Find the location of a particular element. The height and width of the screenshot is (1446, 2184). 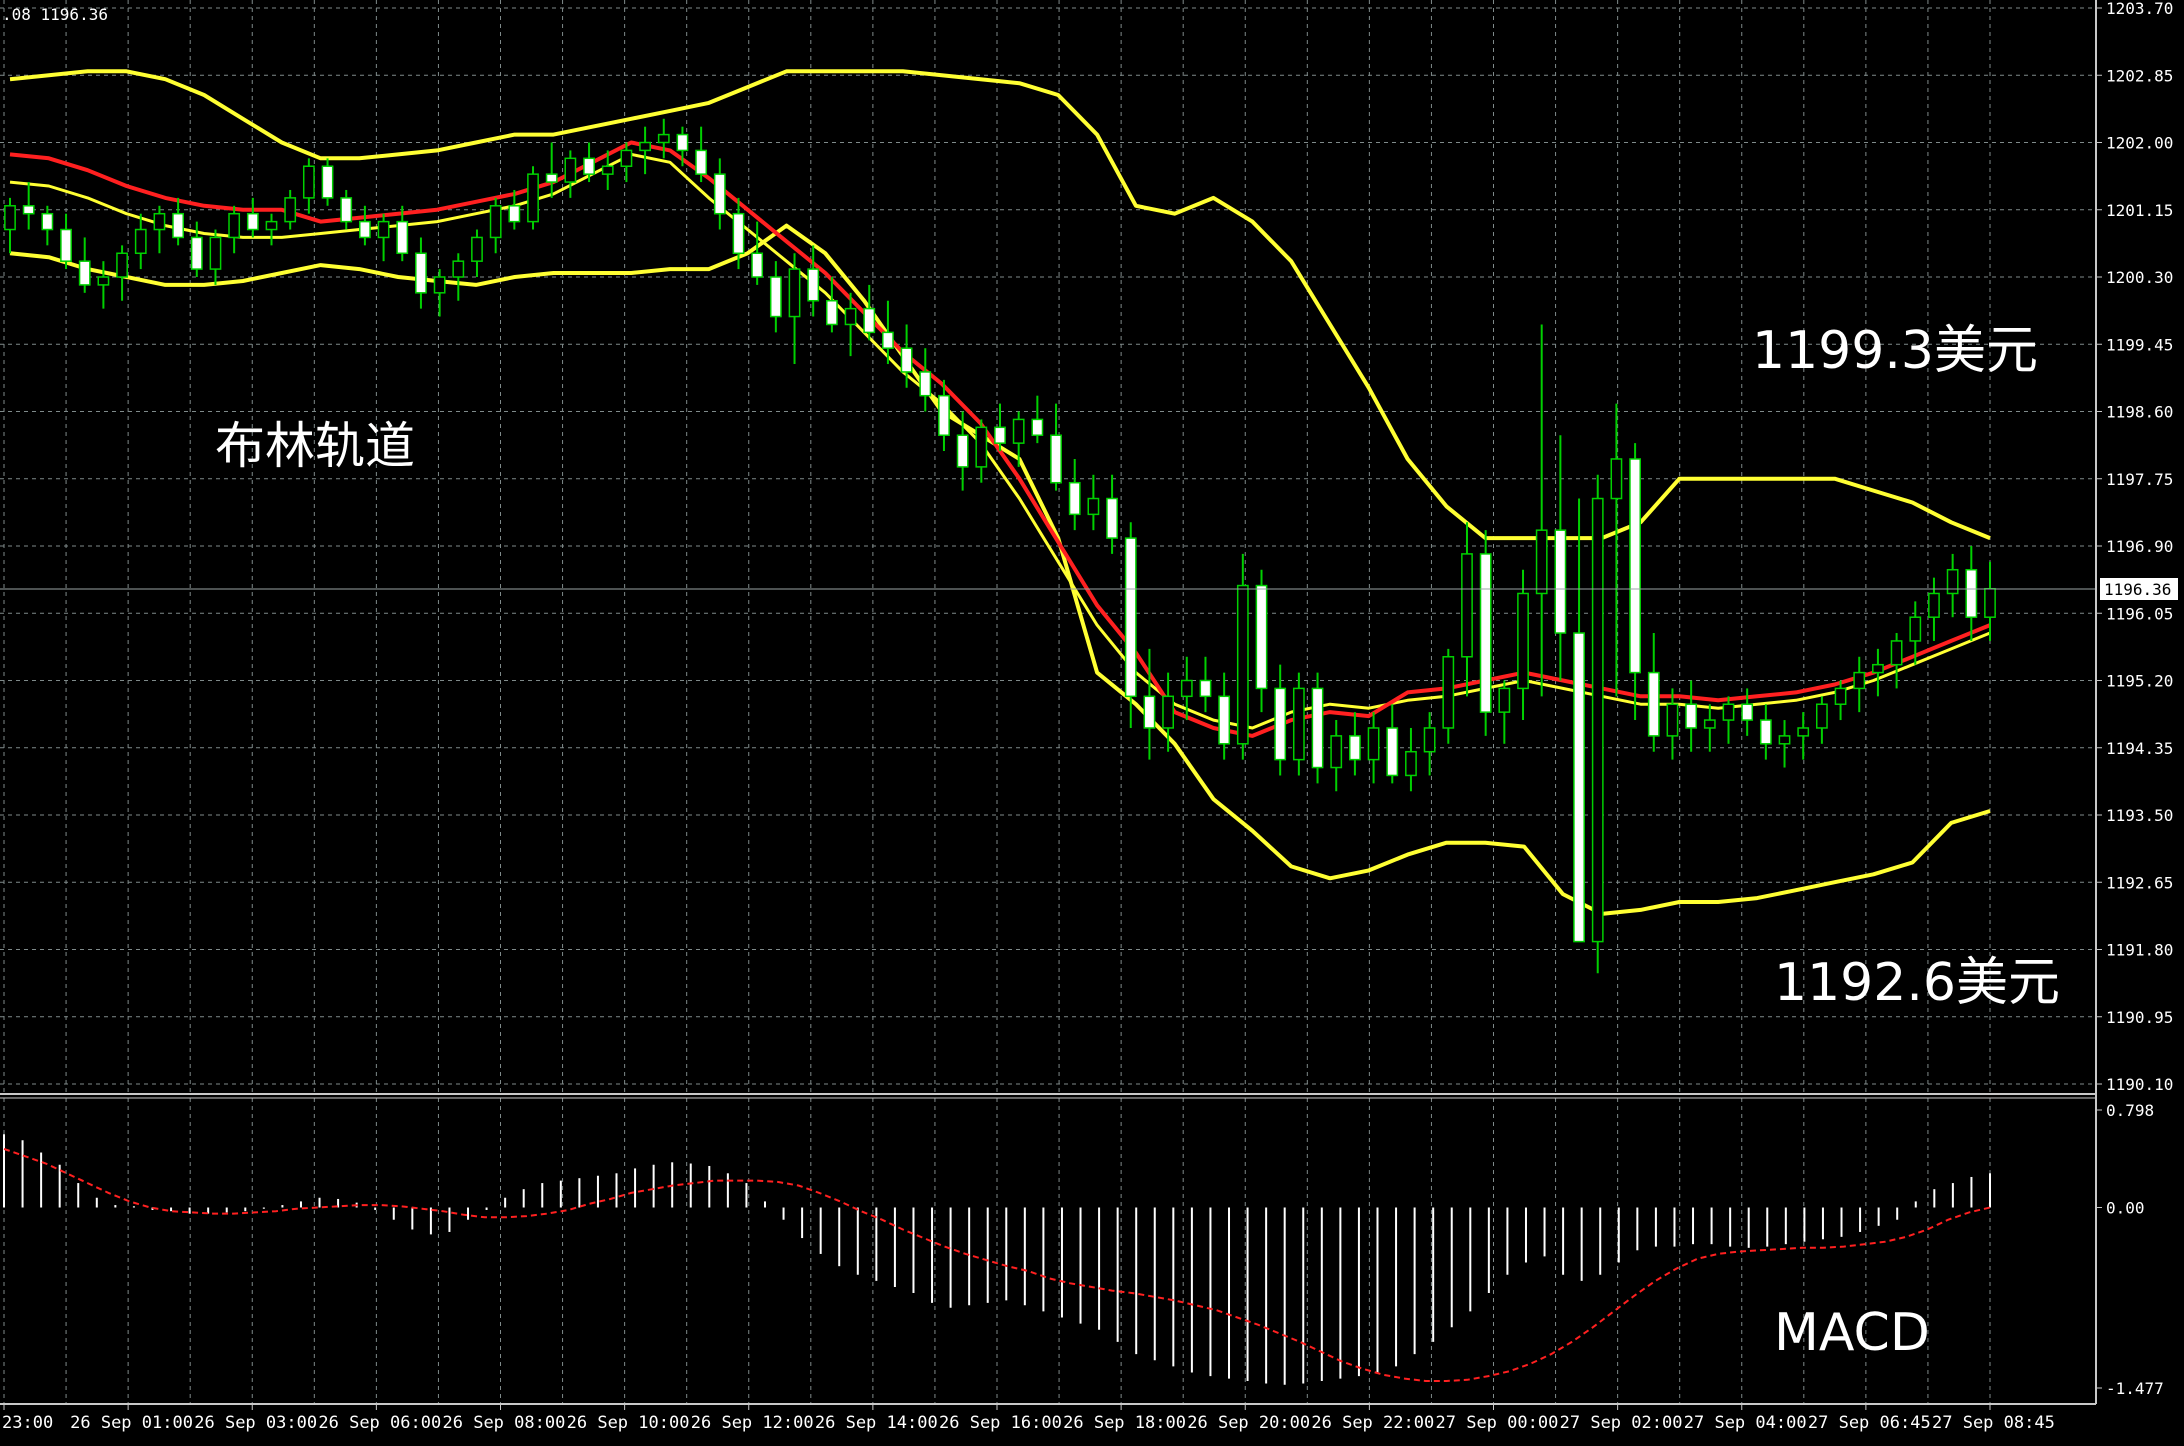

bollinger-label: 布林轨道 is located at coordinates (315, 446).